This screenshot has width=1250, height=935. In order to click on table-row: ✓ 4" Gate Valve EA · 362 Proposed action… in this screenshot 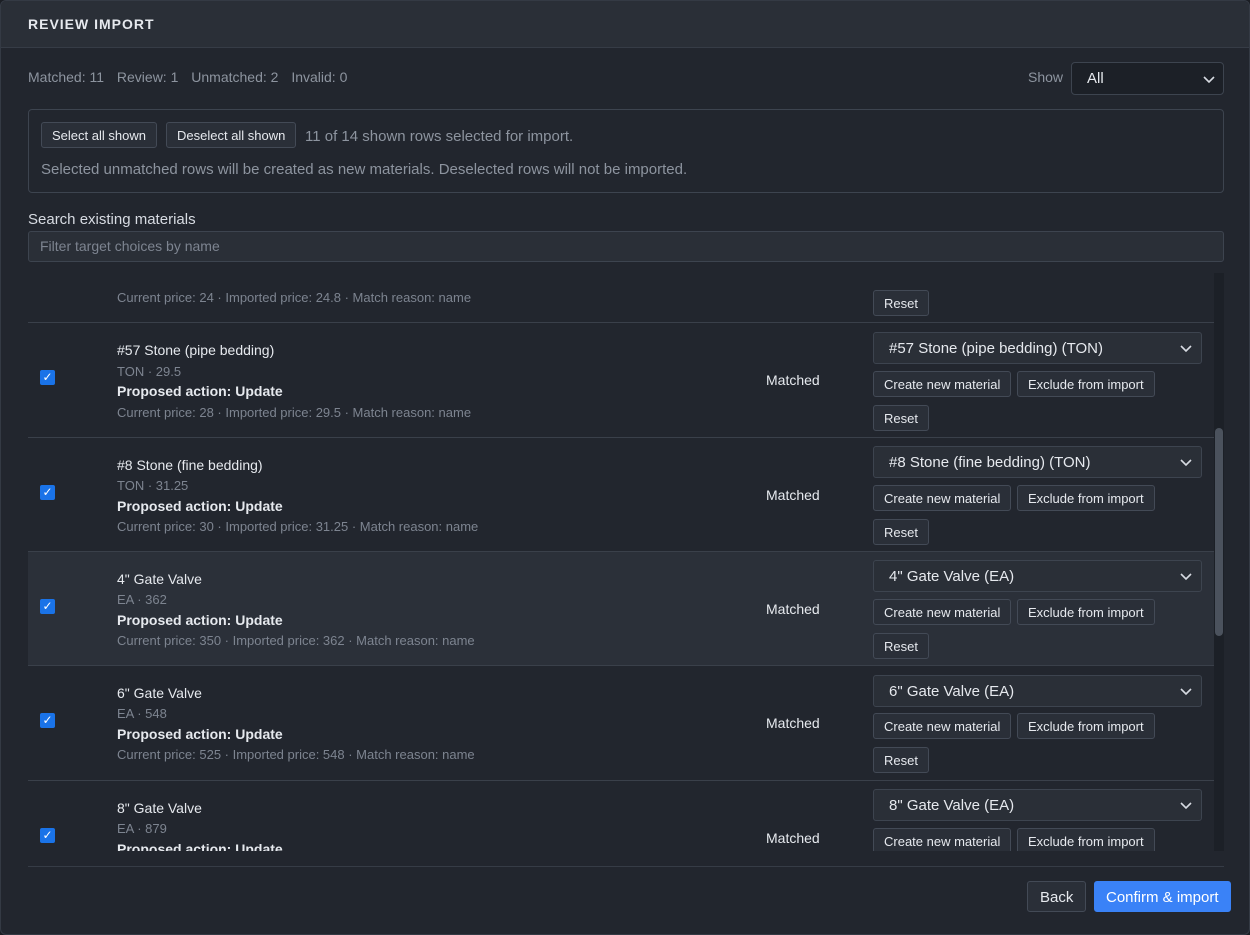, I will do `click(621, 609)`.